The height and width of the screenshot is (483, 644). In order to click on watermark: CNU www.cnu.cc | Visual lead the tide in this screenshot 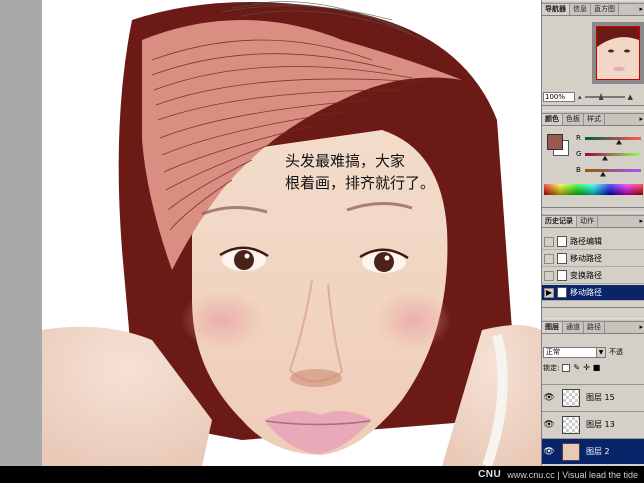, I will do `click(558, 474)`.